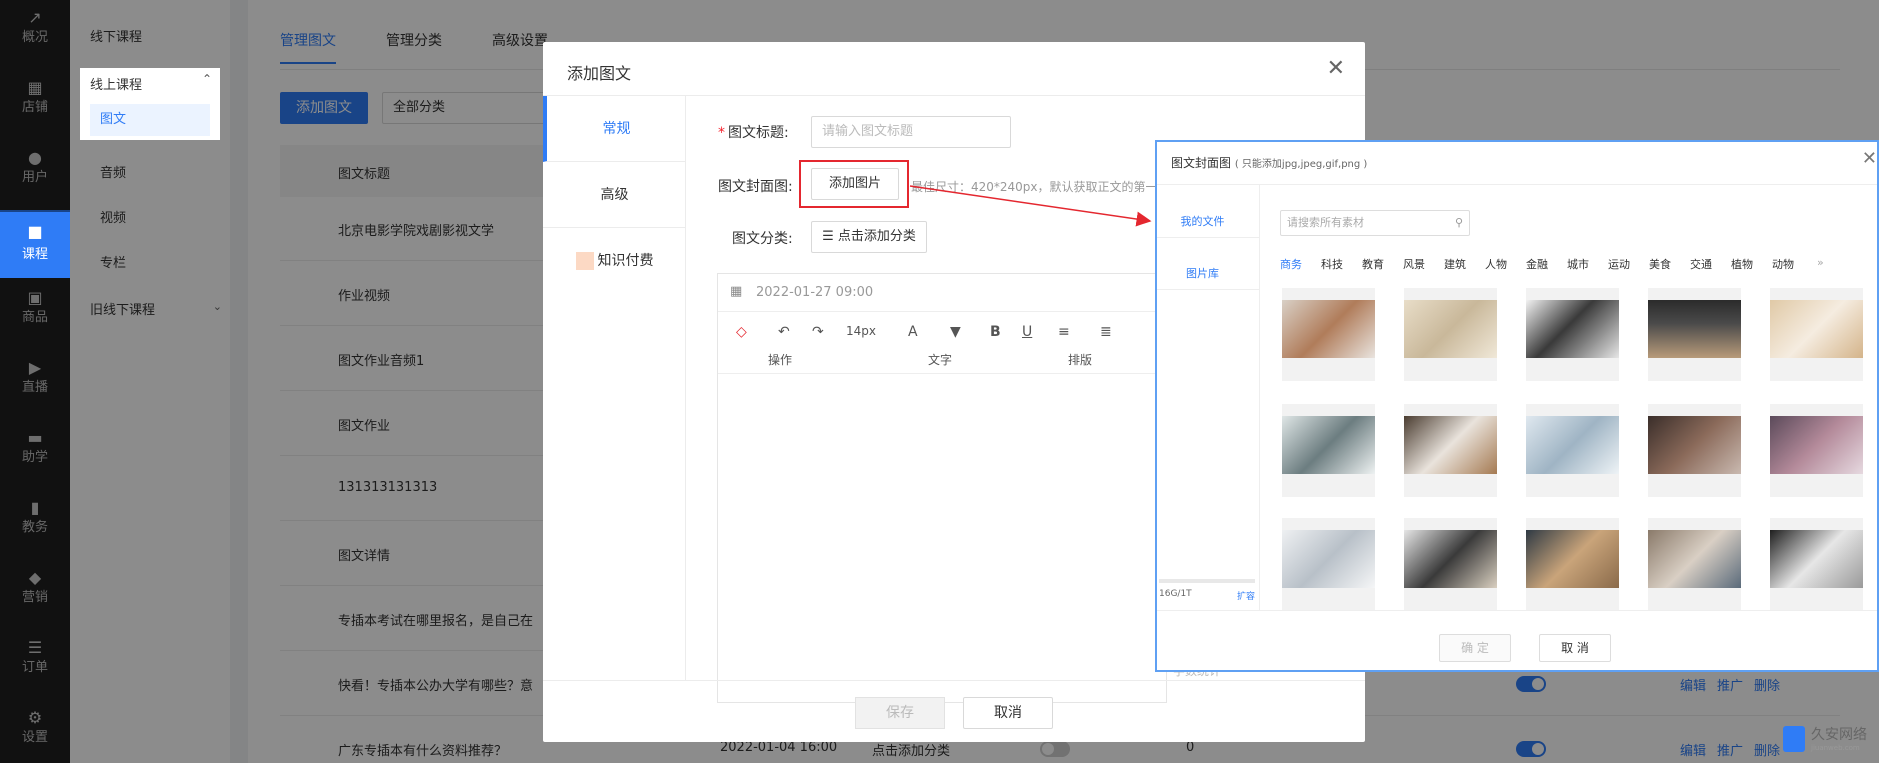  I want to click on field-category-label: 图文分类:, so click(762, 239).